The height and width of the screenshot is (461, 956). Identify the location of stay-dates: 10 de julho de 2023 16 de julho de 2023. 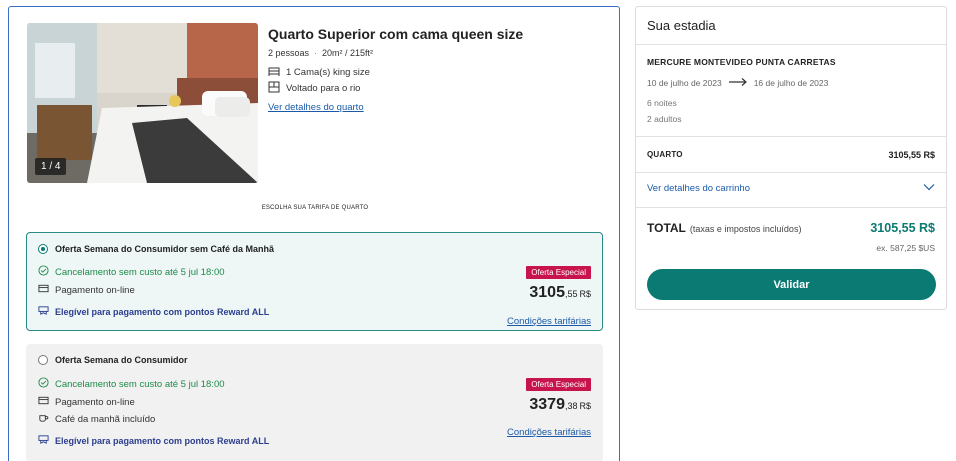
(737, 83).